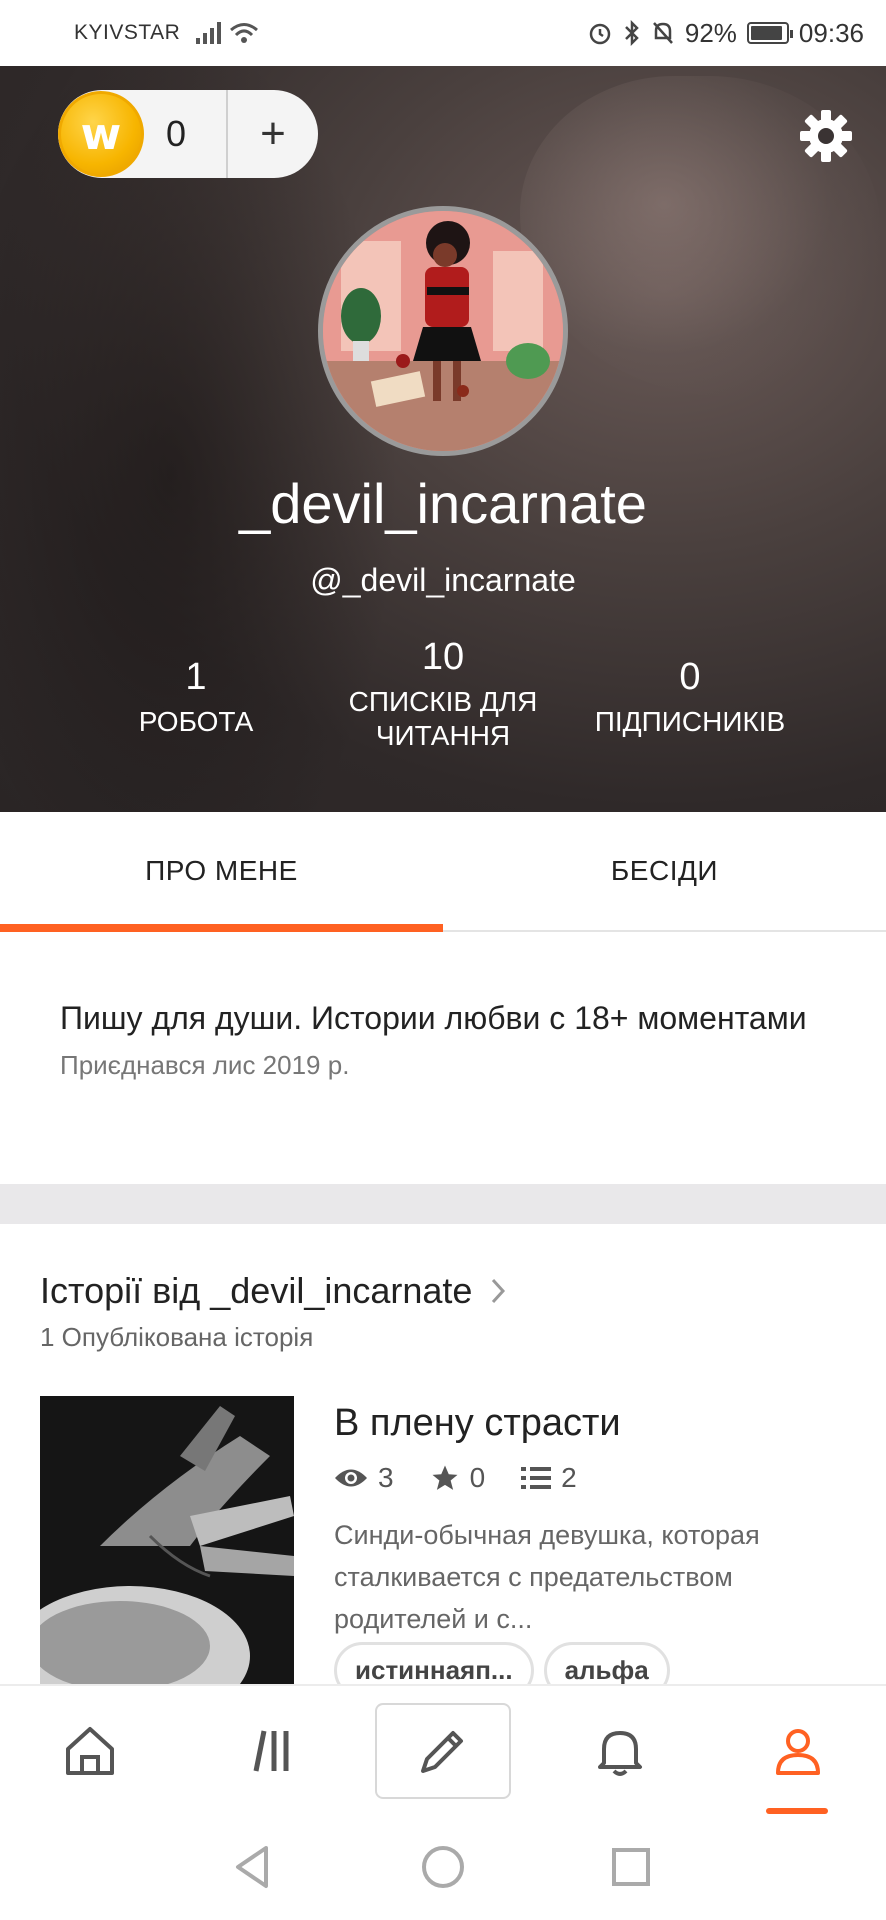 The height and width of the screenshot is (1920, 886). I want to click on add-coins-button: +, so click(273, 134).